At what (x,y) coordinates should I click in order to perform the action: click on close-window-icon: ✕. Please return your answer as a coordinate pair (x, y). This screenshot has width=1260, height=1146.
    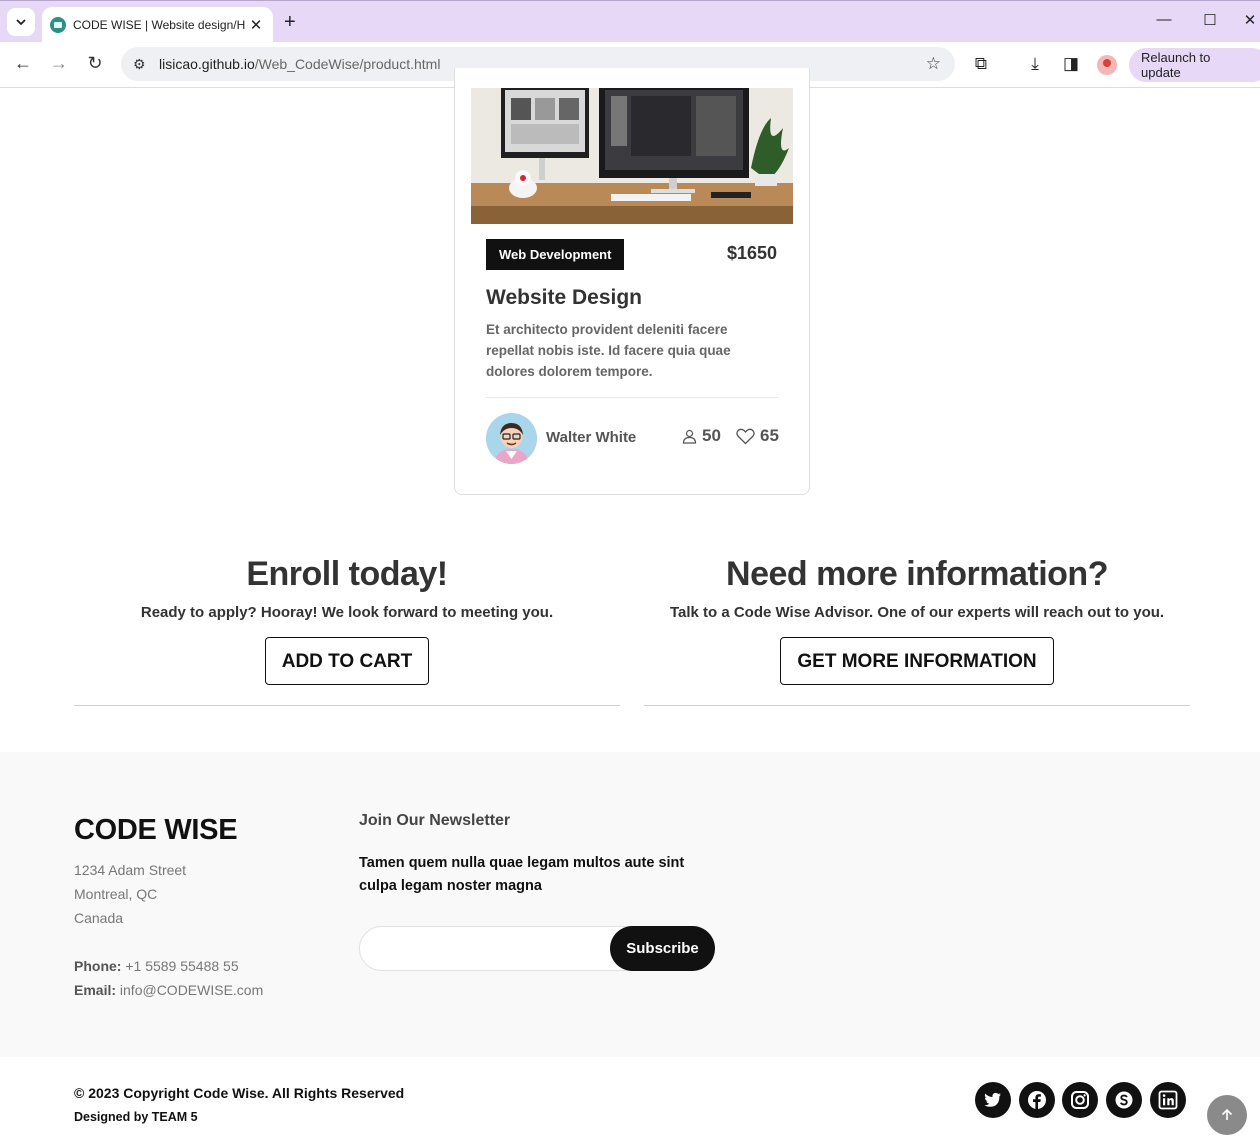
    Looking at the image, I should click on (1250, 20).